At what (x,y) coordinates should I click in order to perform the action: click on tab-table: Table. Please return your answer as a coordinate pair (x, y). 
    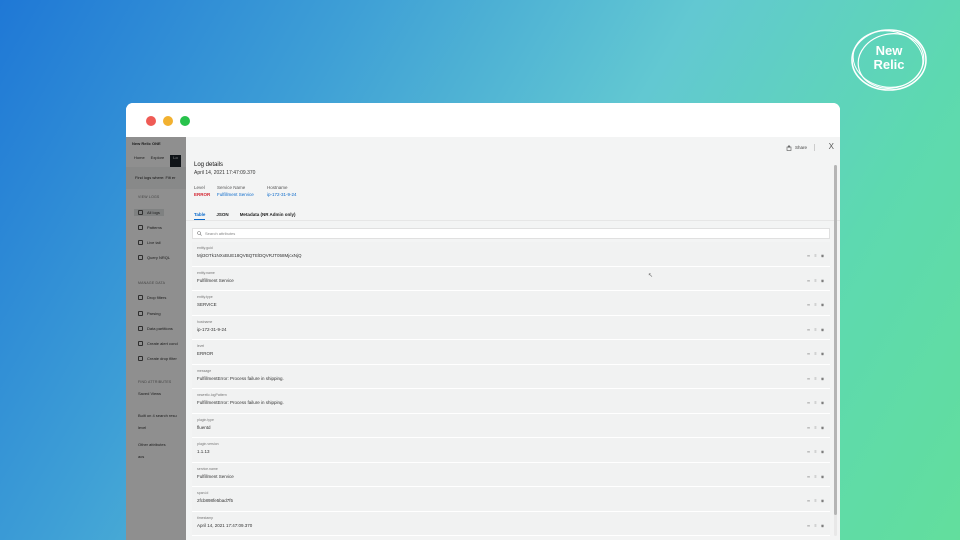
    Looking at the image, I should click on (200, 216).